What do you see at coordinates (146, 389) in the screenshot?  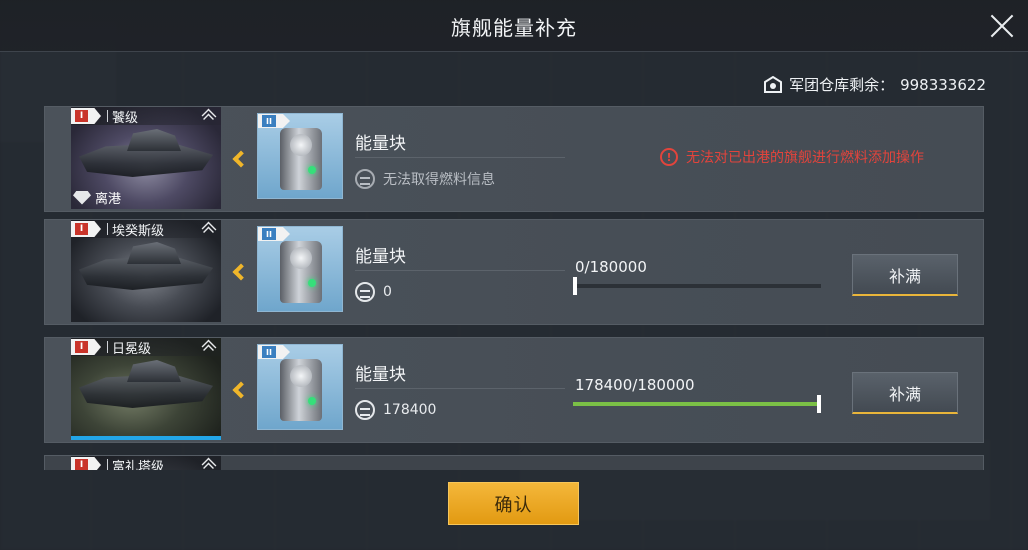 I see `ship-image: I 日冕级` at bounding box center [146, 389].